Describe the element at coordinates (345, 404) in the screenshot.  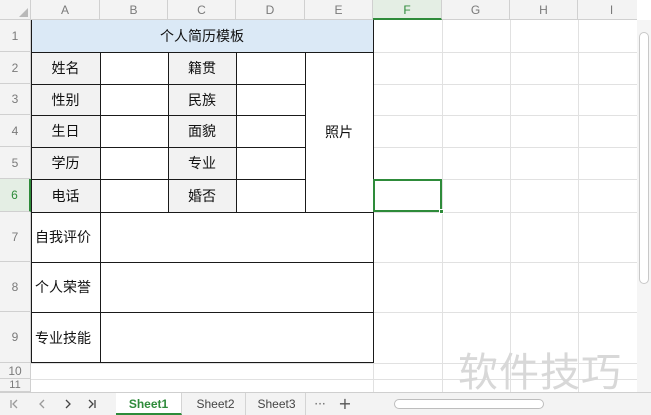
I see `add-sheet-button: +` at that location.